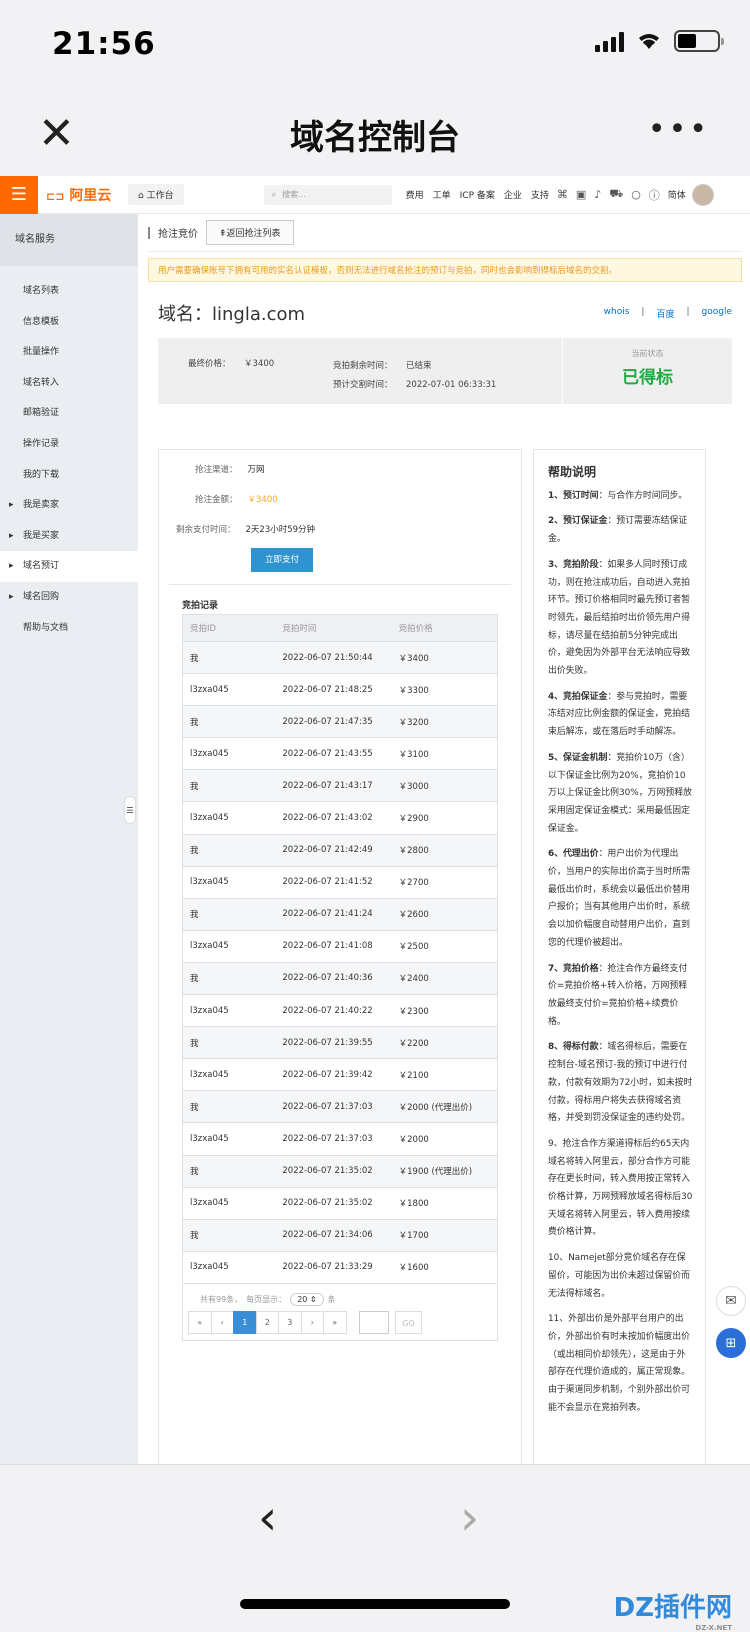  I want to click on sidebar-item-buyer: 我是买家, so click(69, 536).